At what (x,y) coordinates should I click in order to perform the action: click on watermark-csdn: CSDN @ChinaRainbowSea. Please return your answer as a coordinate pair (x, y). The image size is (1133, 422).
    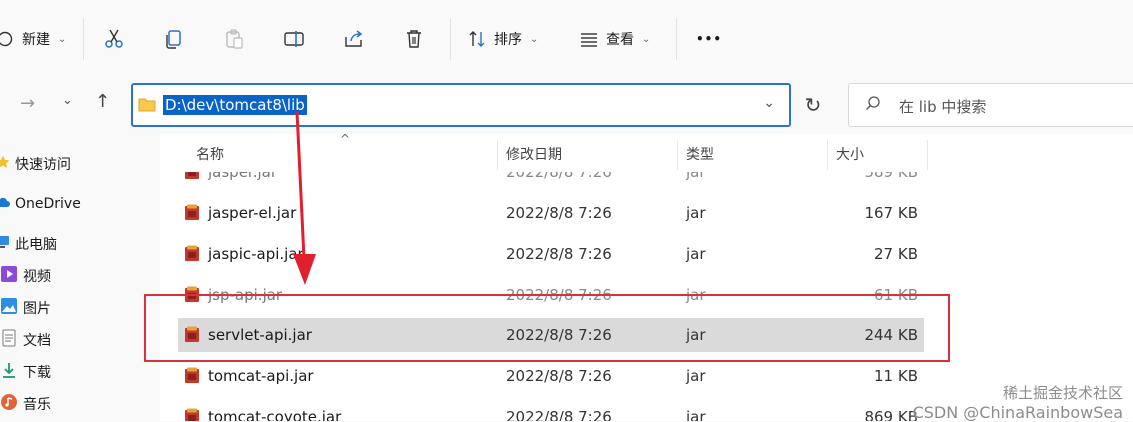
    Looking at the image, I should click on (1017, 412).